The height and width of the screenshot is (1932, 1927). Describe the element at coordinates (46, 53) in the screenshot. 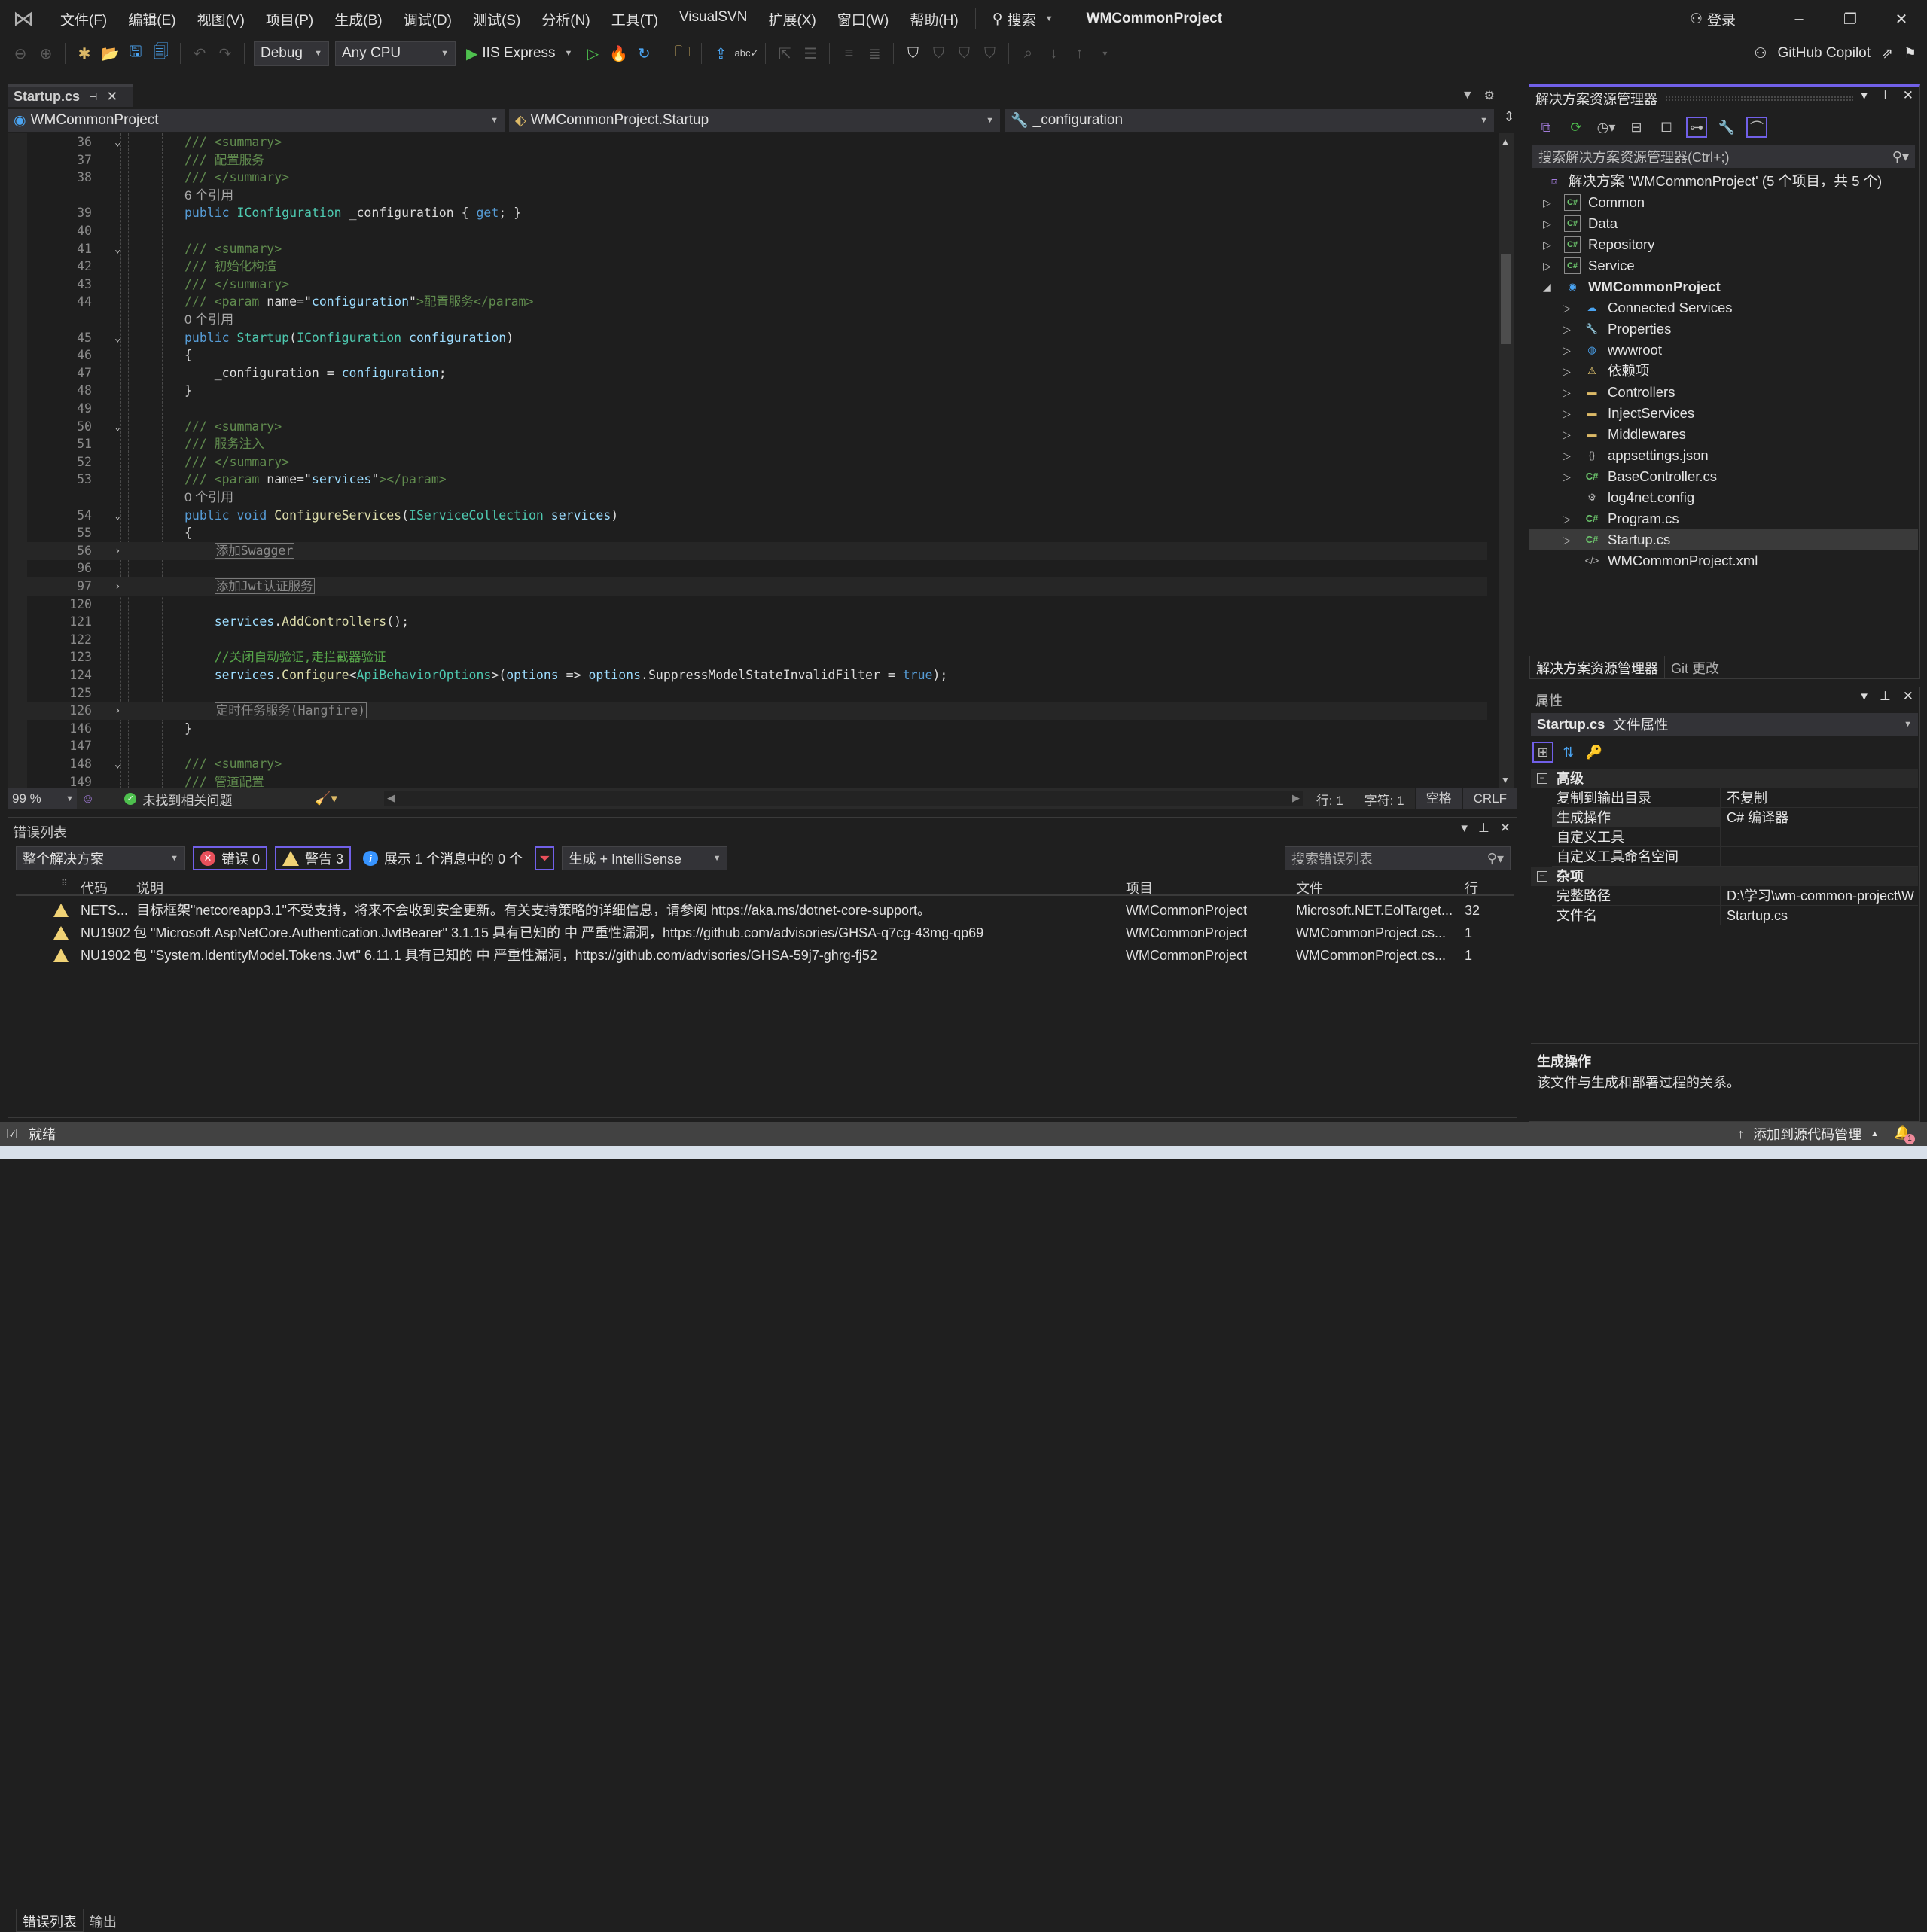

I see `navigate-forward-icon: ⊕` at that location.